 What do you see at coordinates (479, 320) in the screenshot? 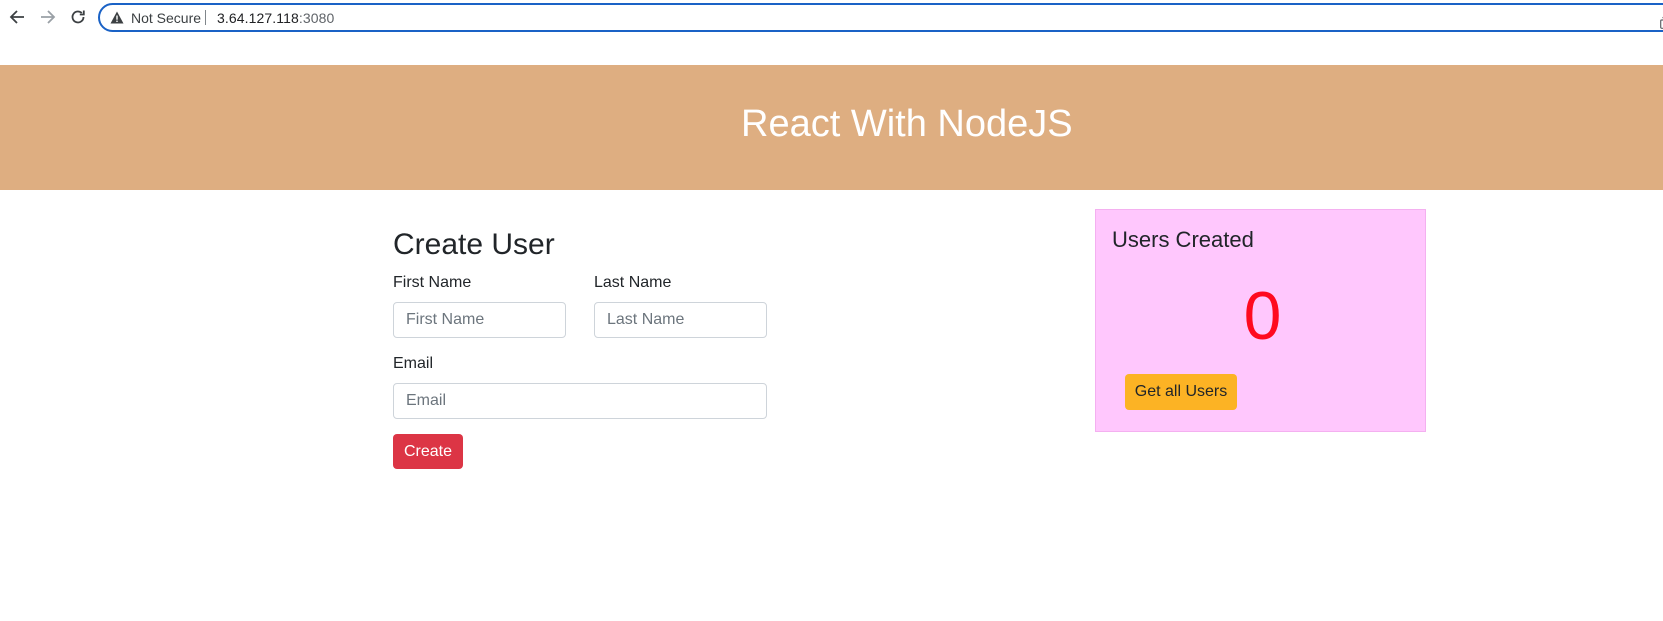
I see `first-name-input` at bounding box center [479, 320].